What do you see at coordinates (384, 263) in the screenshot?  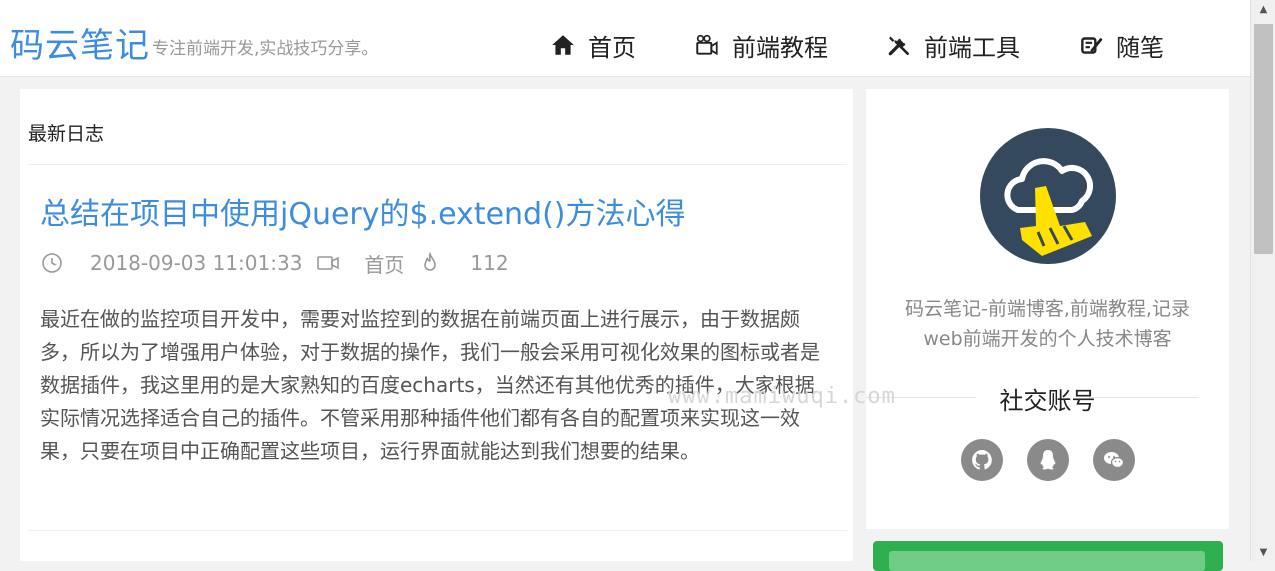 I see `post-category-link: 首页` at bounding box center [384, 263].